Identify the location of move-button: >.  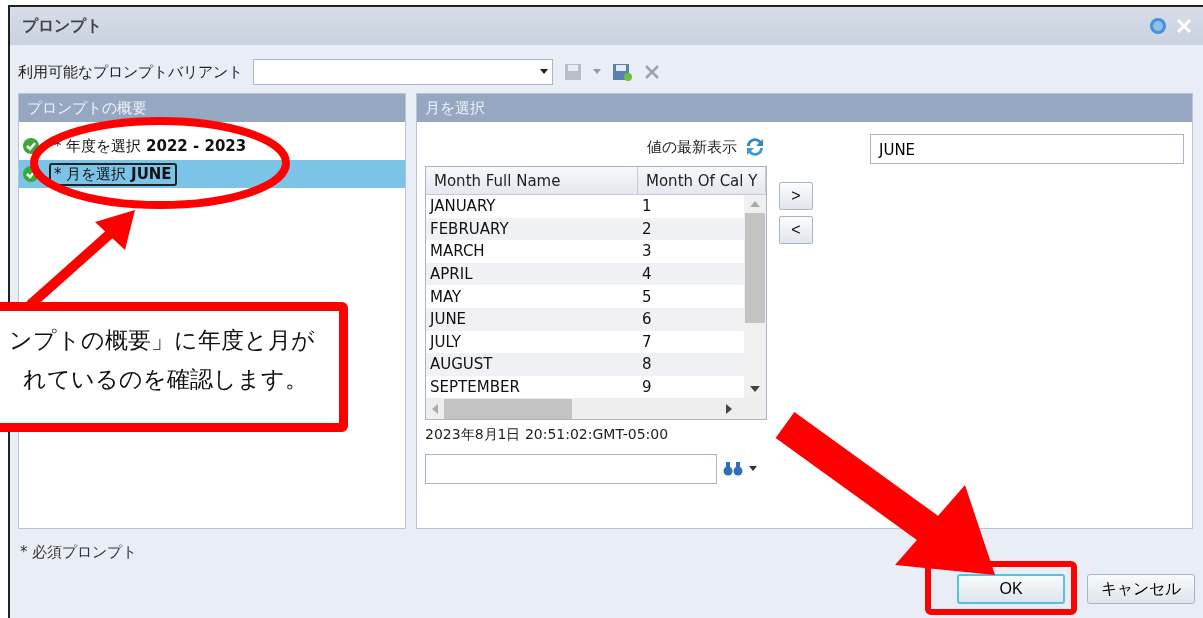
(796, 196).